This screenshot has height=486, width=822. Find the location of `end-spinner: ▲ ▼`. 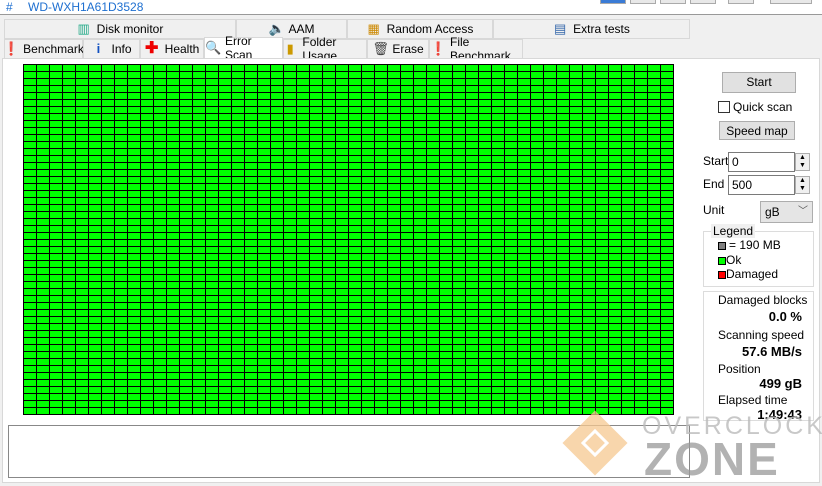

end-spinner: ▲ ▼ is located at coordinates (802, 185).